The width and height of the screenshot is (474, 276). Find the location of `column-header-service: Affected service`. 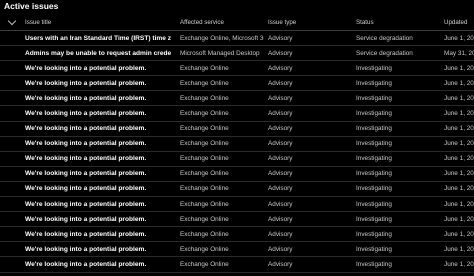

column-header-service: Affected service is located at coordinates (222, 22).